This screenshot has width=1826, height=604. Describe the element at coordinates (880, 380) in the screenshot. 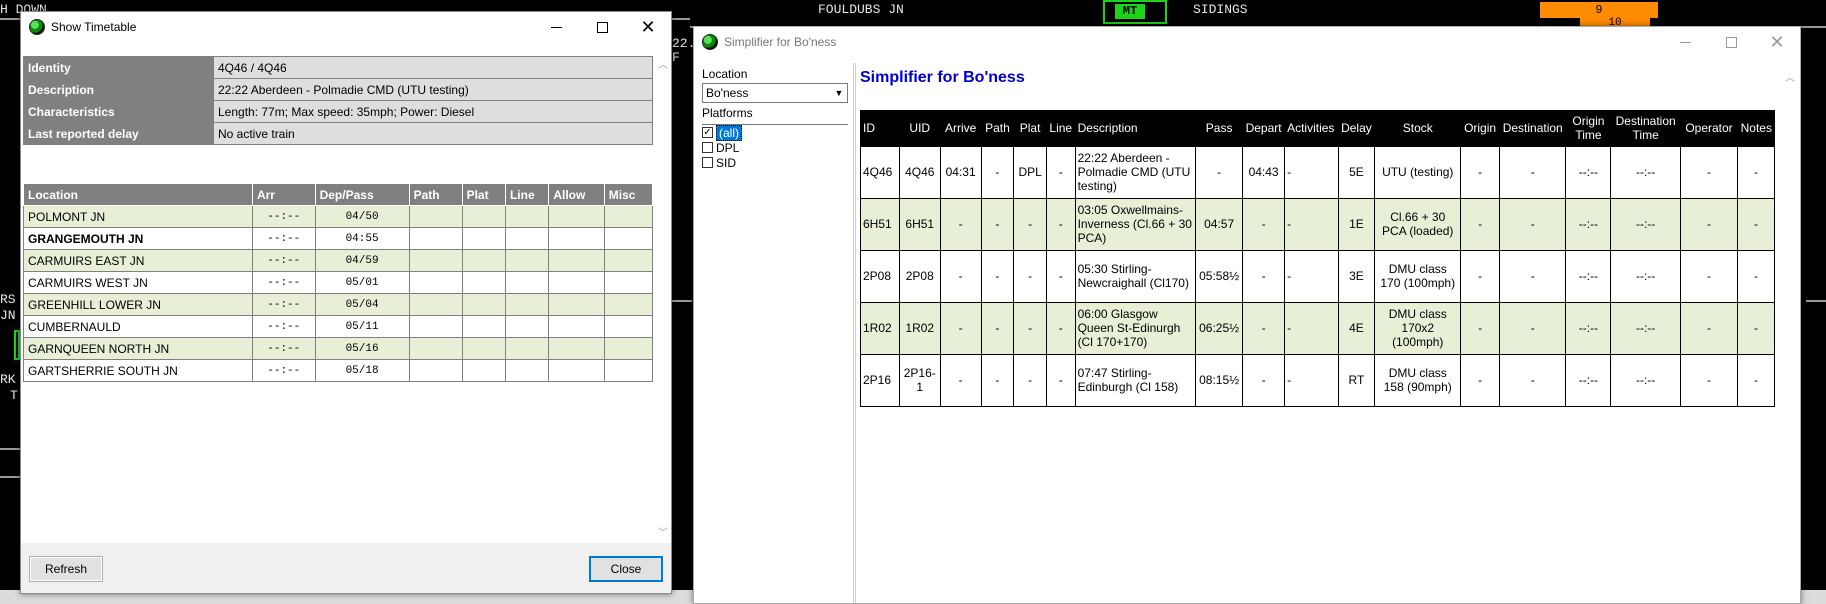

I see `cell: 2P16` at that location.